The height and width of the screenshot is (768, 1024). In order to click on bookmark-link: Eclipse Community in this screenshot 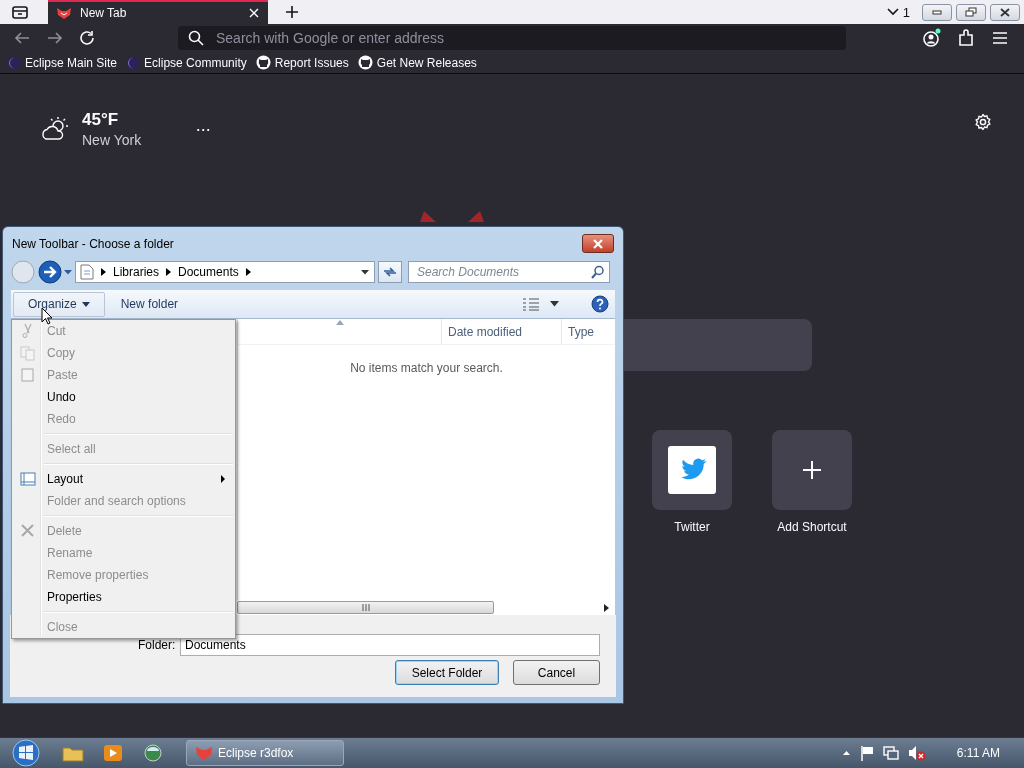, I will do `click(186, 62)`.